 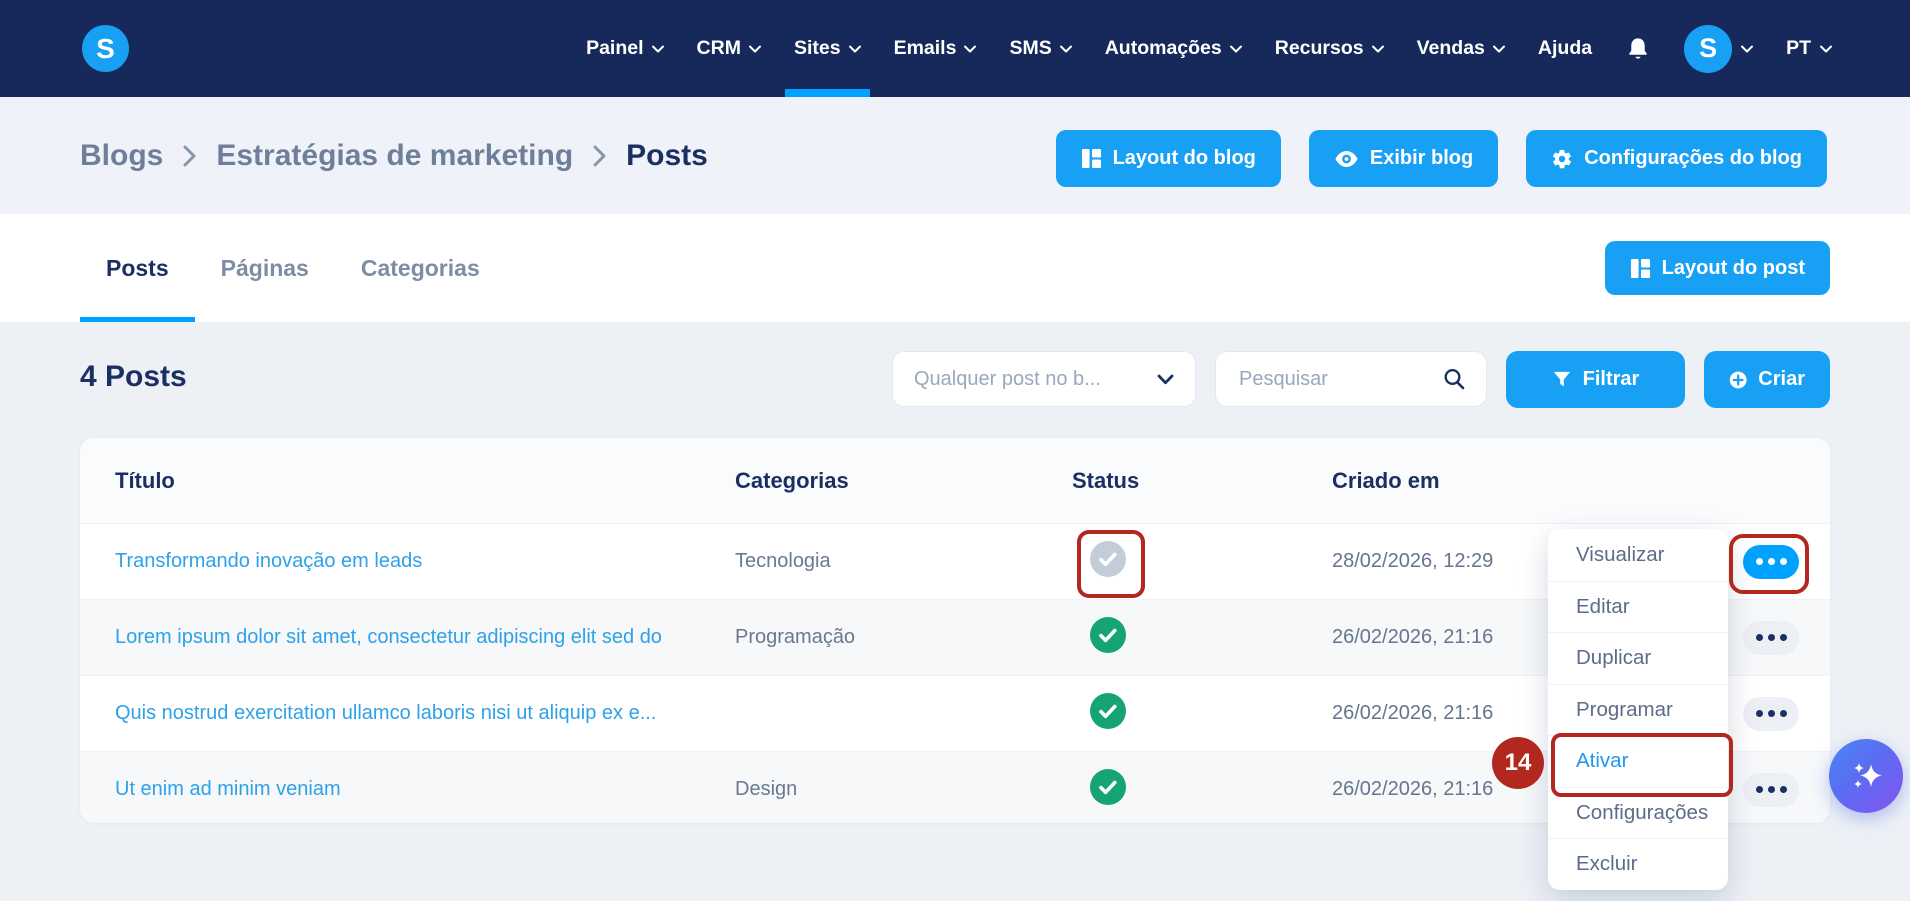 What do you see at coordinates (1638, 606) in the screenshot?
I see `menu-item-editar: Editar` at bounding box center [1638, 606].